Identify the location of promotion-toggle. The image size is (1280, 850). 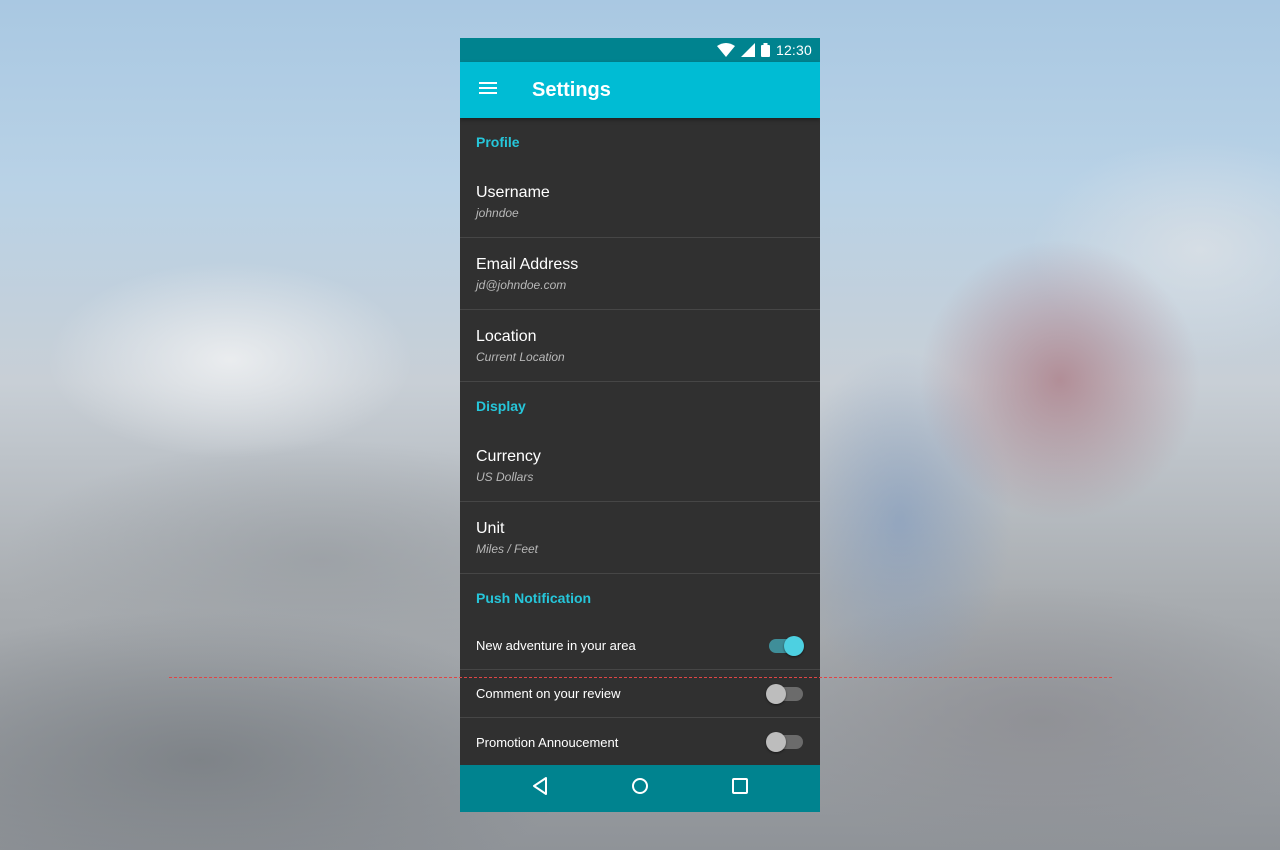
(785, 742).